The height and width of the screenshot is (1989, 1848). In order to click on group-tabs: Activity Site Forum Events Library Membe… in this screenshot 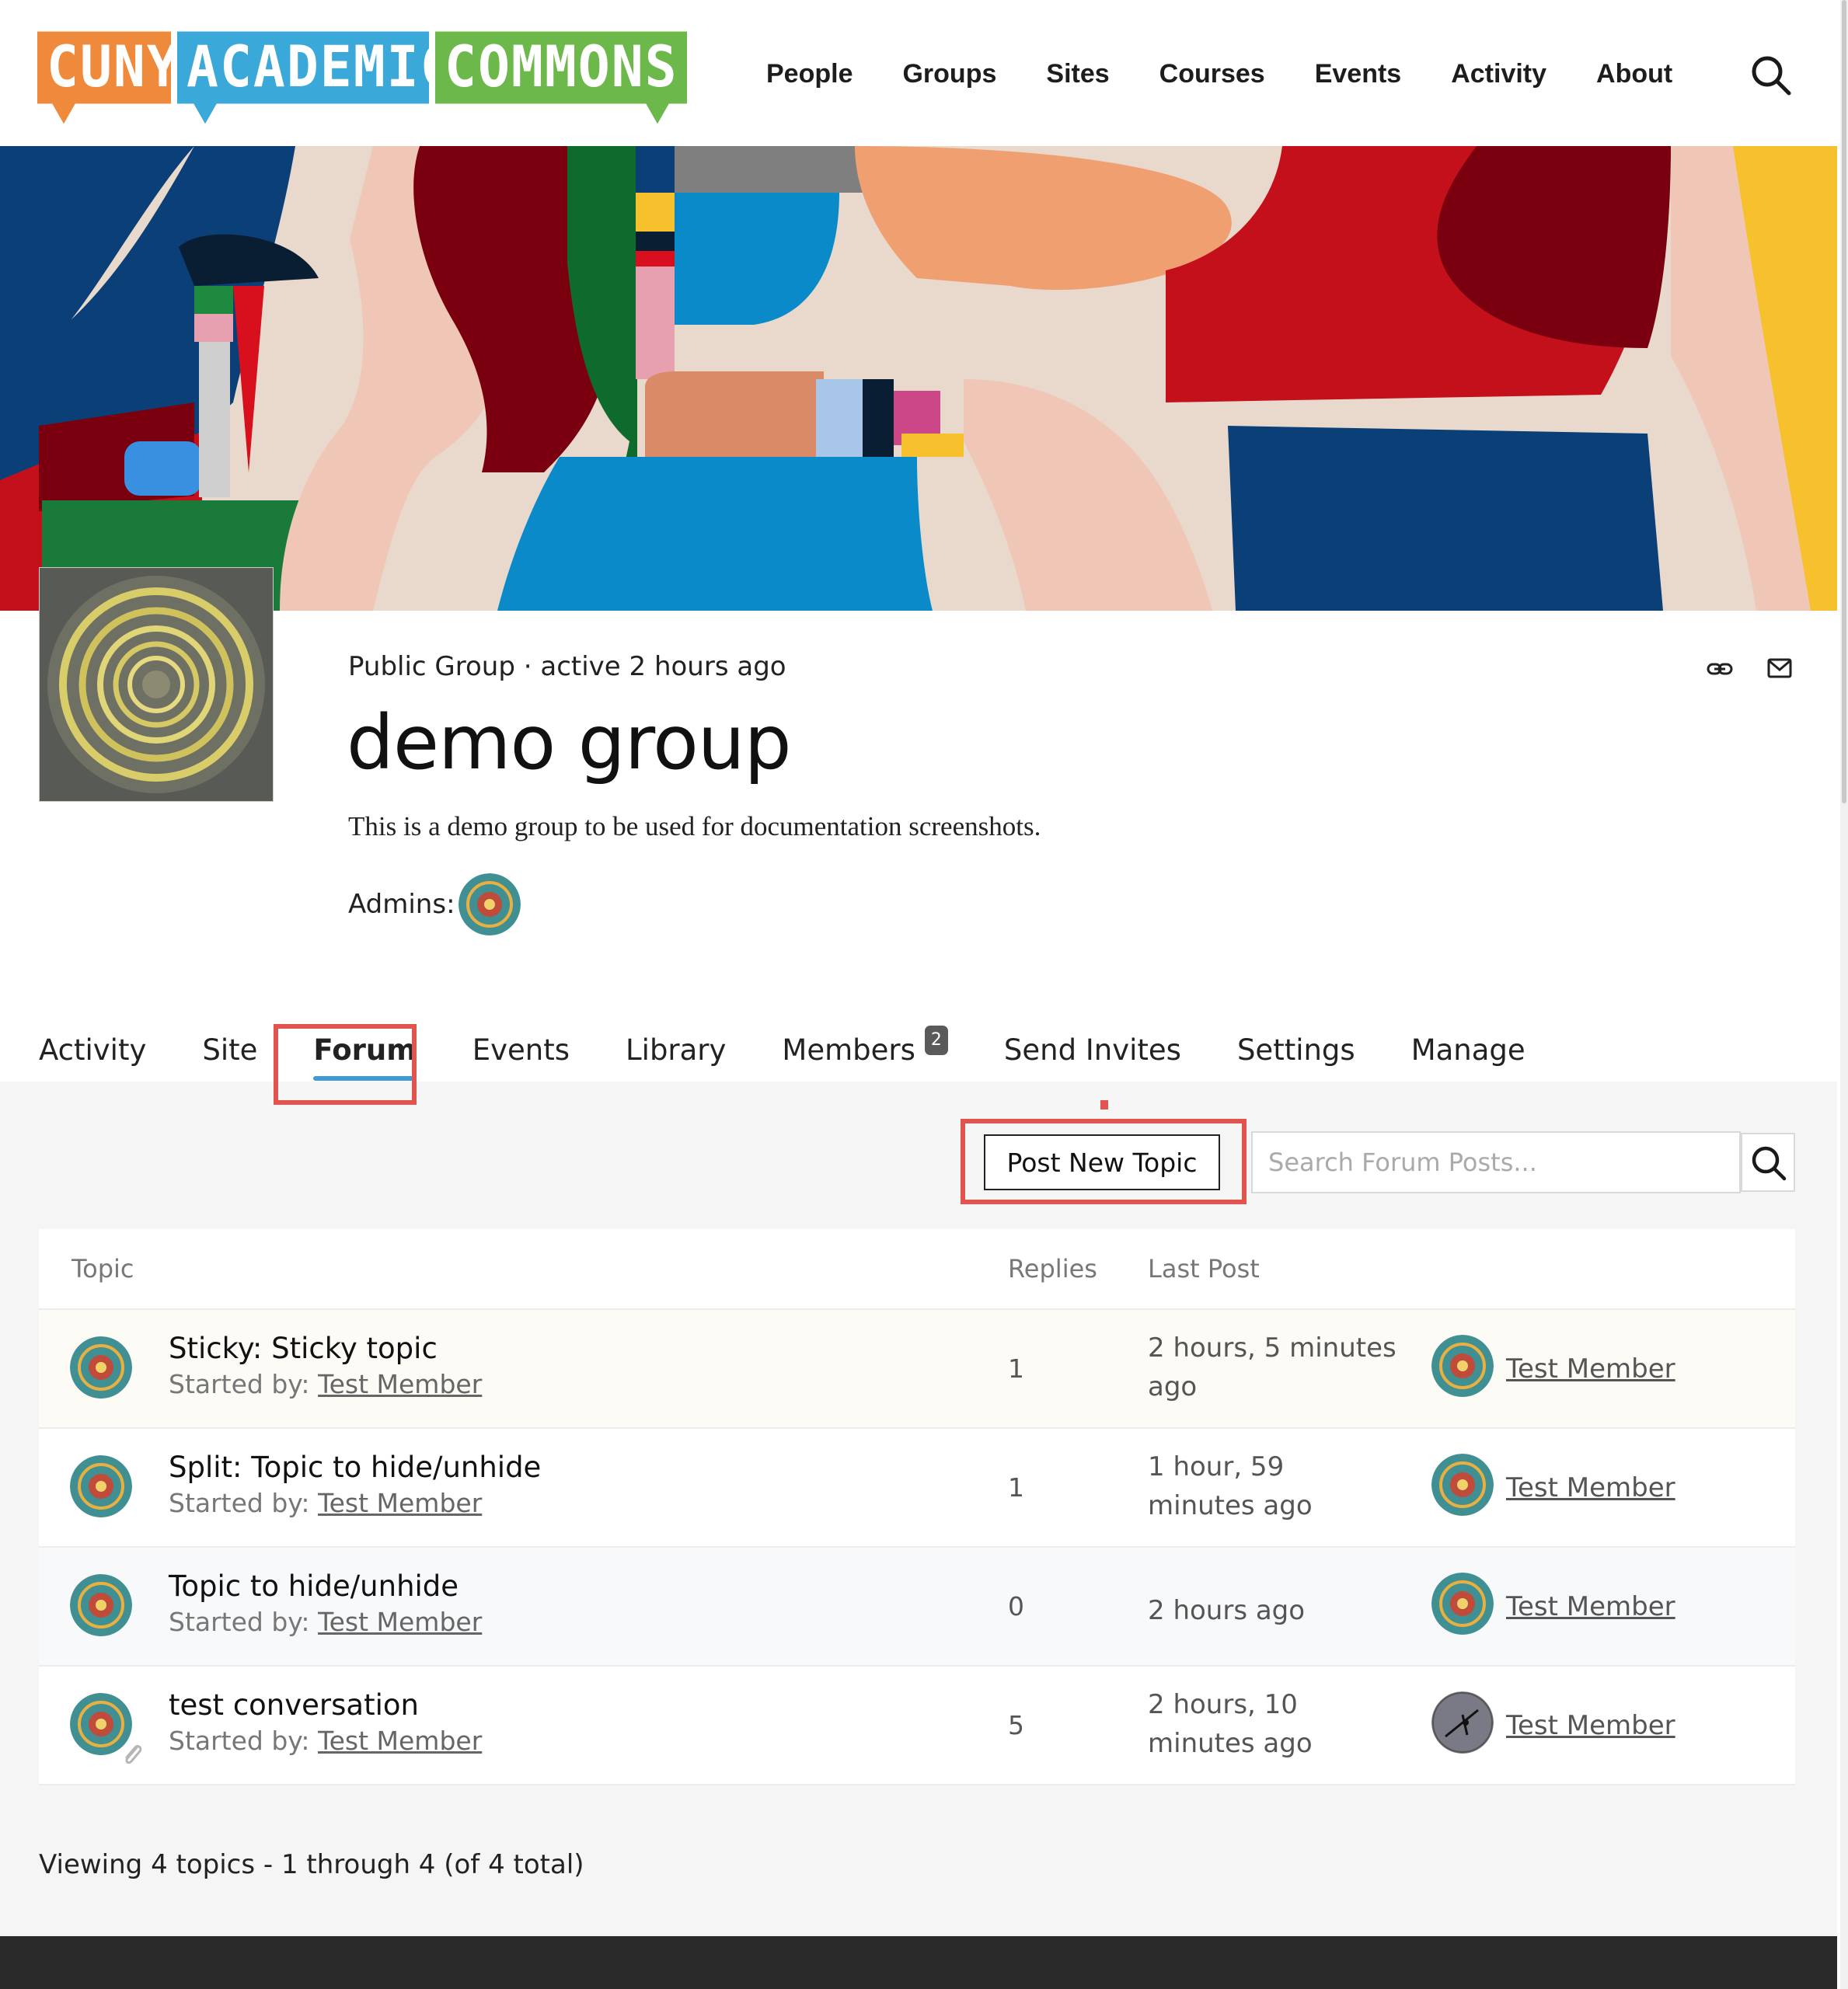, I will do `click(810, 1054)`.